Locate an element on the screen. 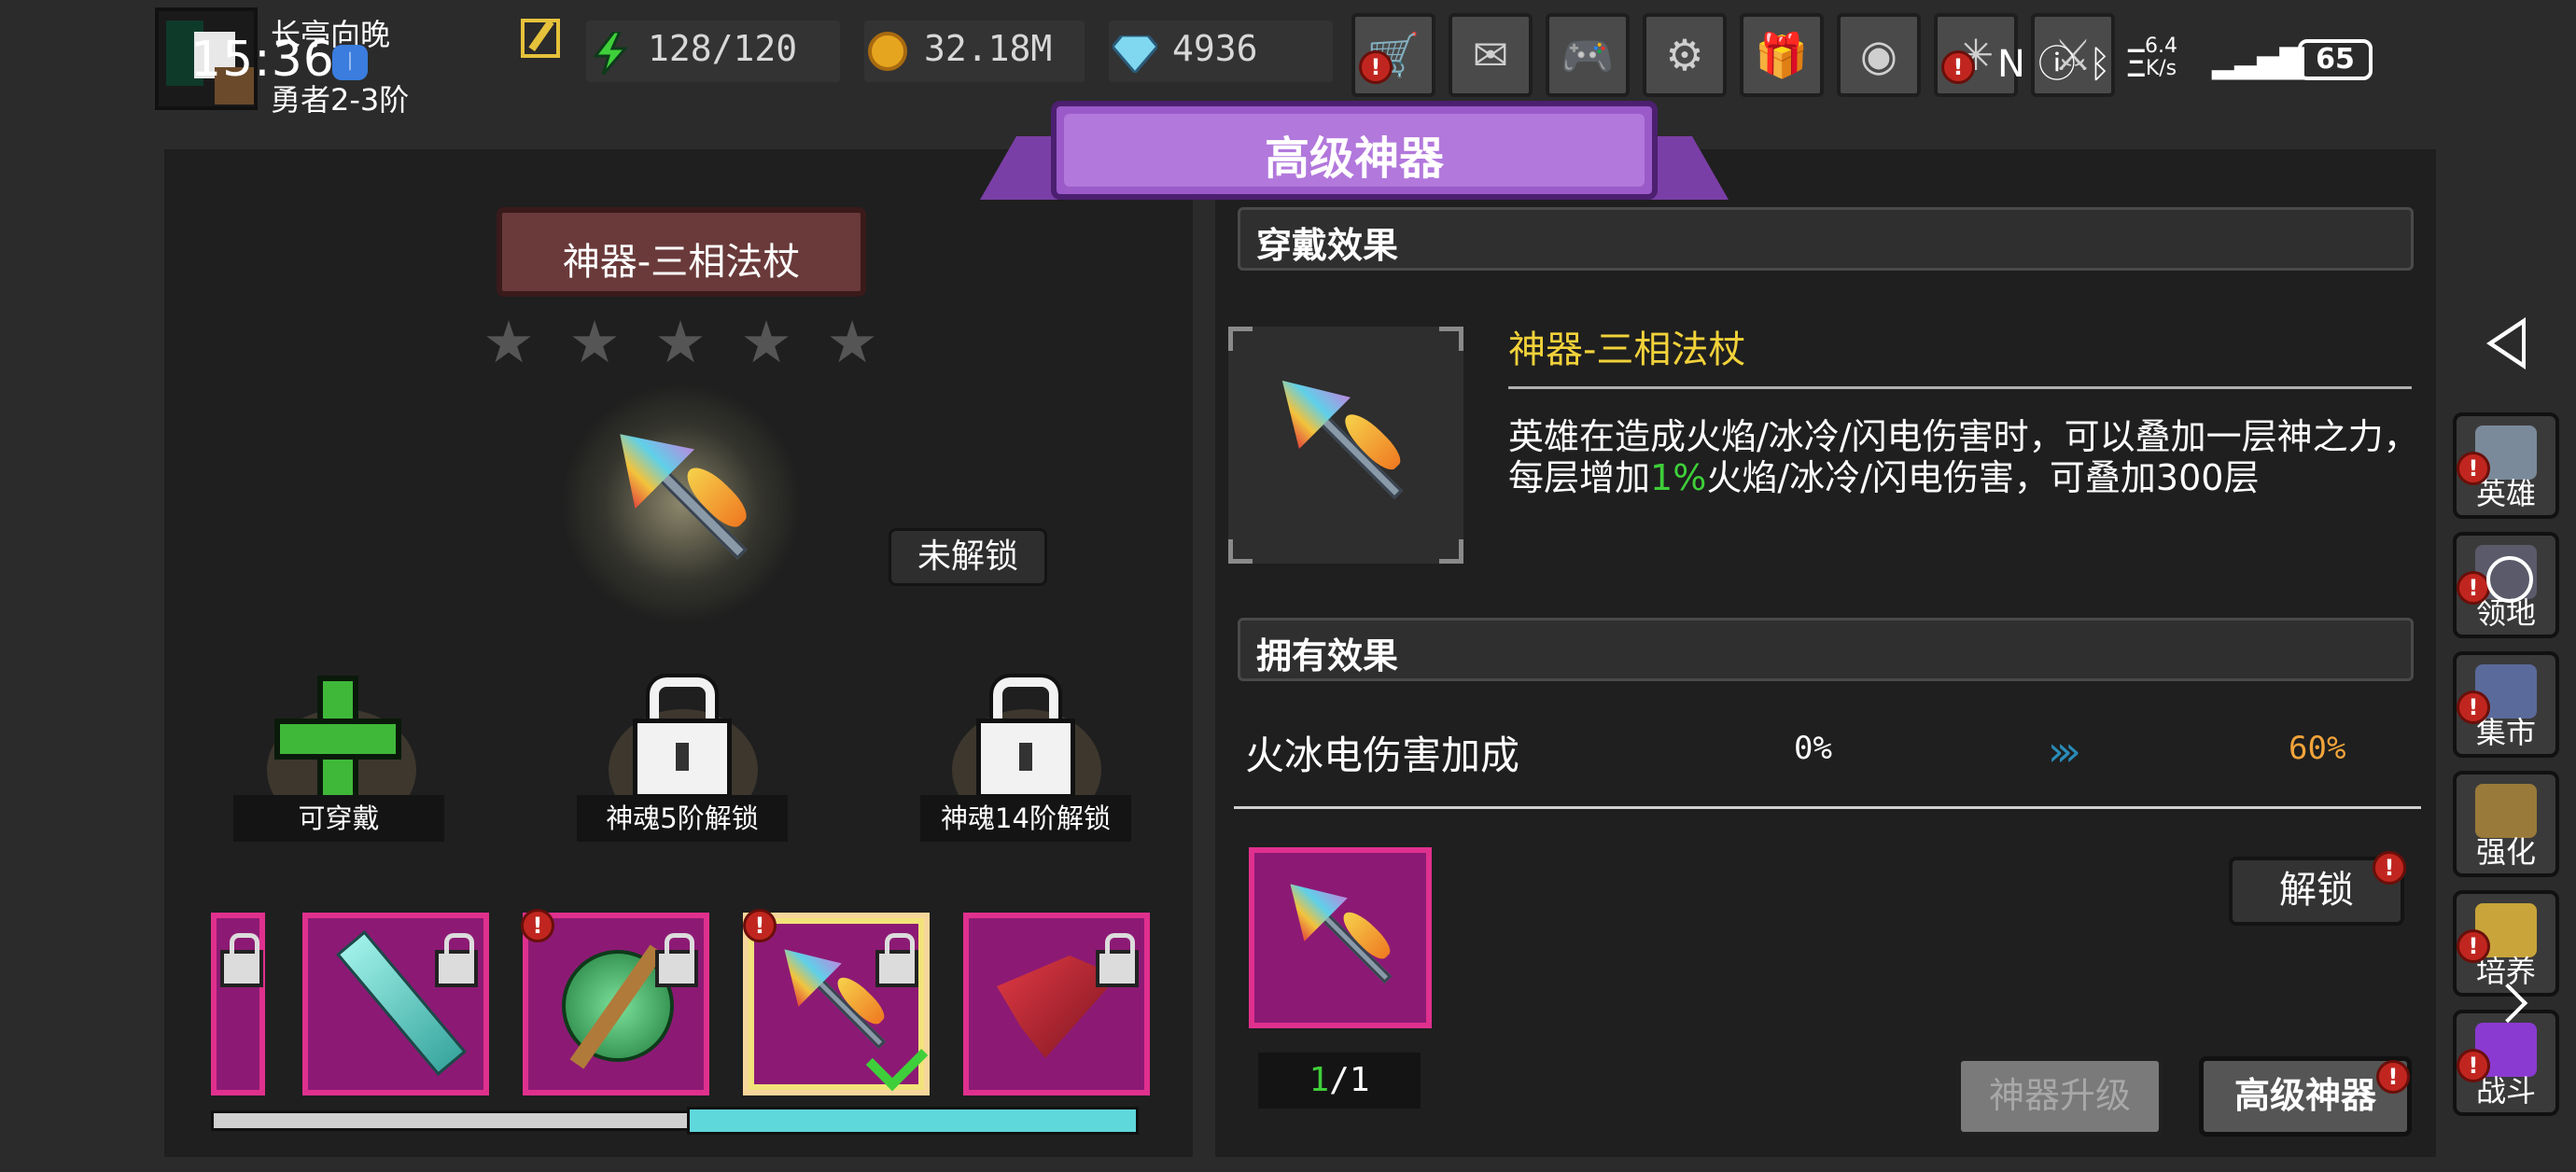 The width and height of the screenshot is (2576, 1172). owned-count-have: 1 is located at coordinates (1319, 1080).